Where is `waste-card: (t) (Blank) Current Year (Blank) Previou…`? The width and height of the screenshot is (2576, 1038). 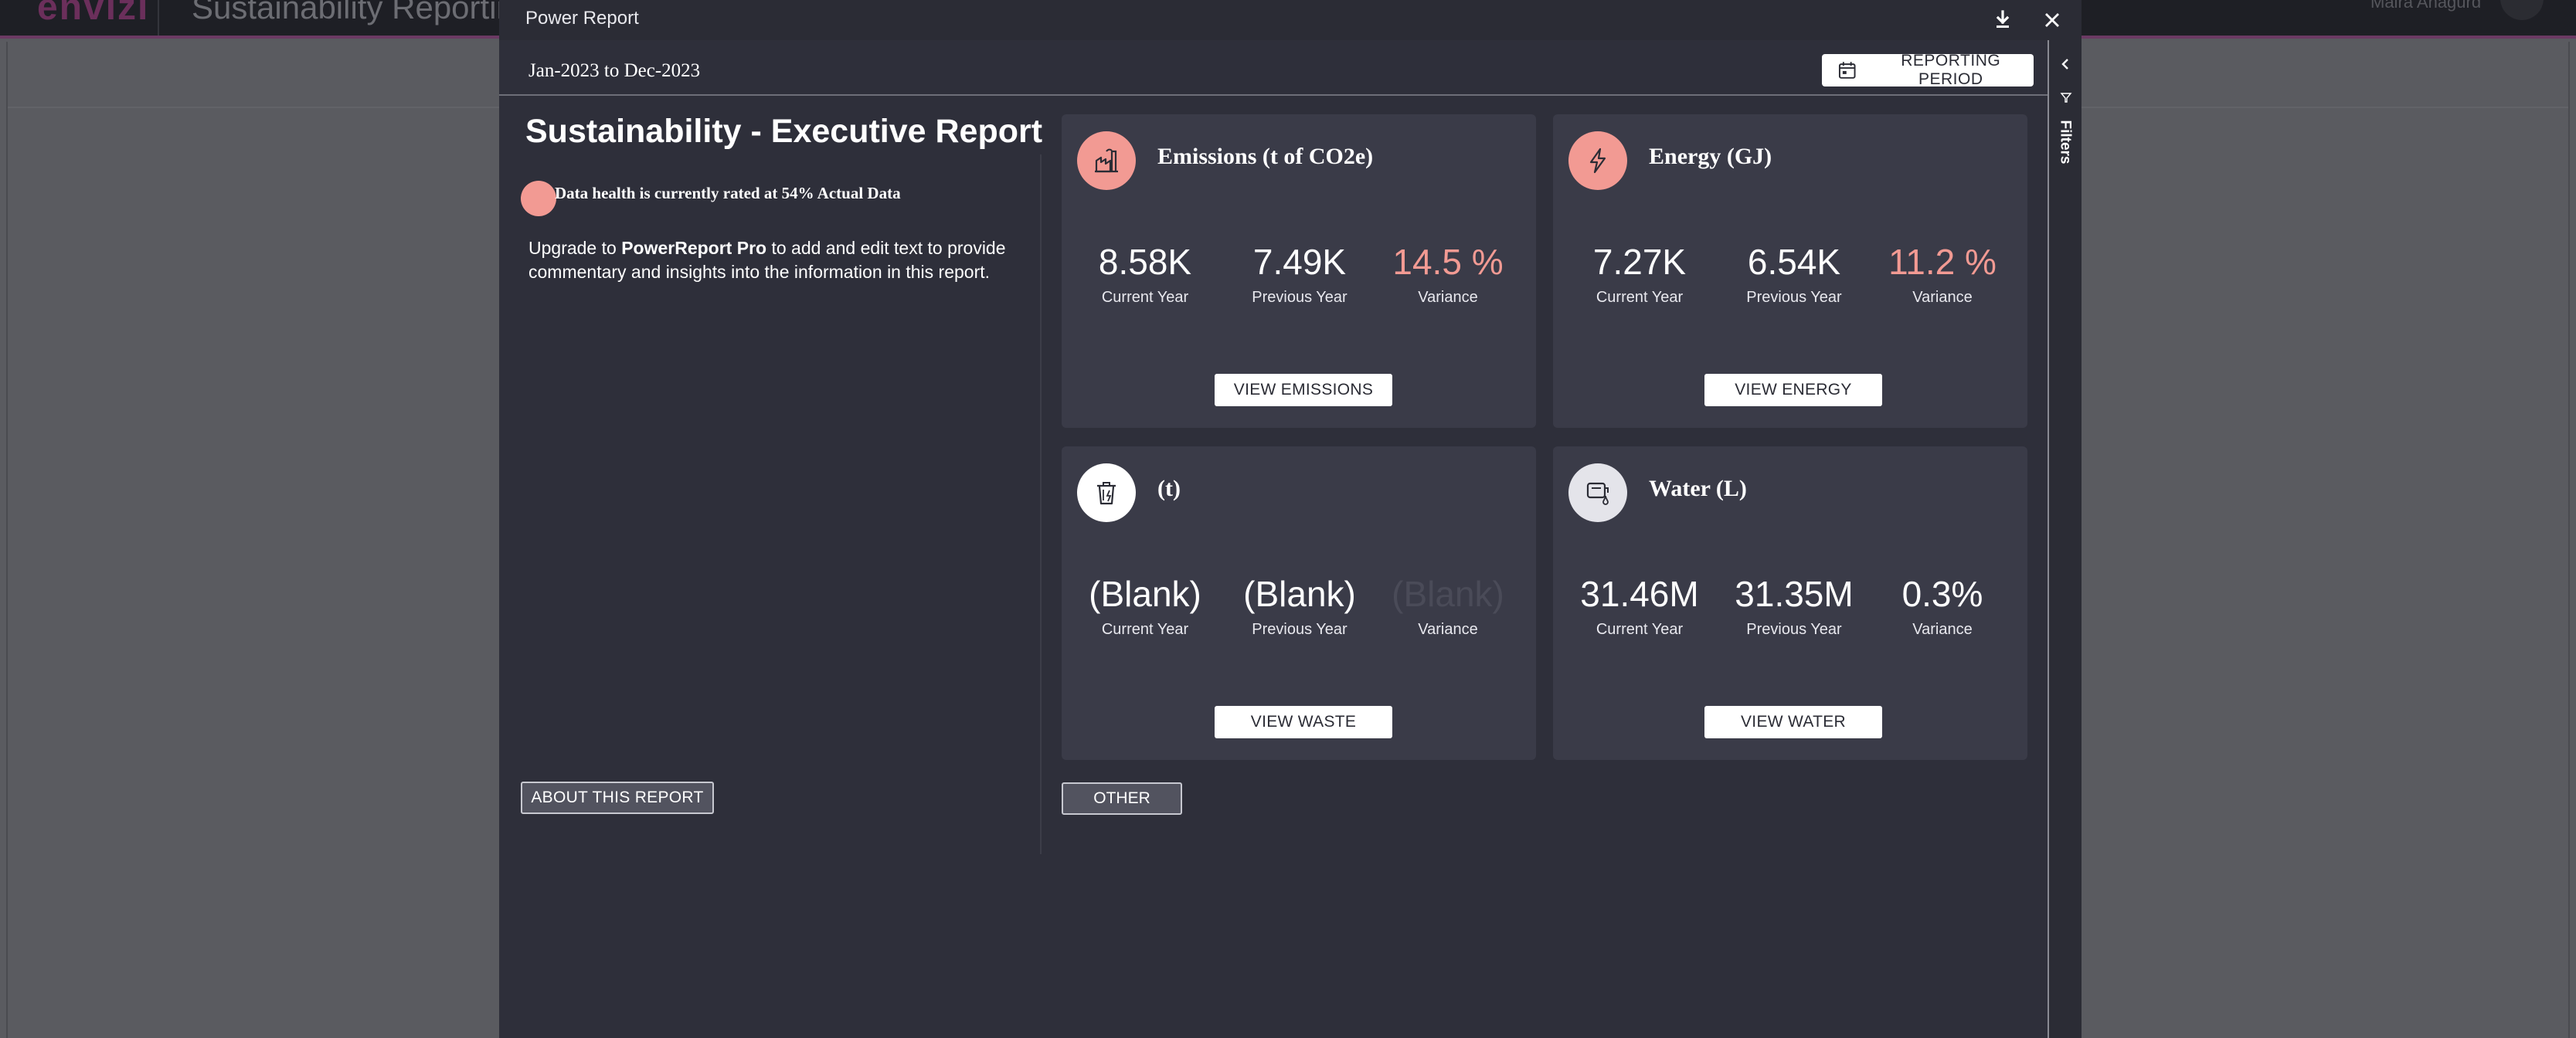
waste-card: (t) (Blank) Current Year (Blank) Previou… is located at coordinates (1299, 603).